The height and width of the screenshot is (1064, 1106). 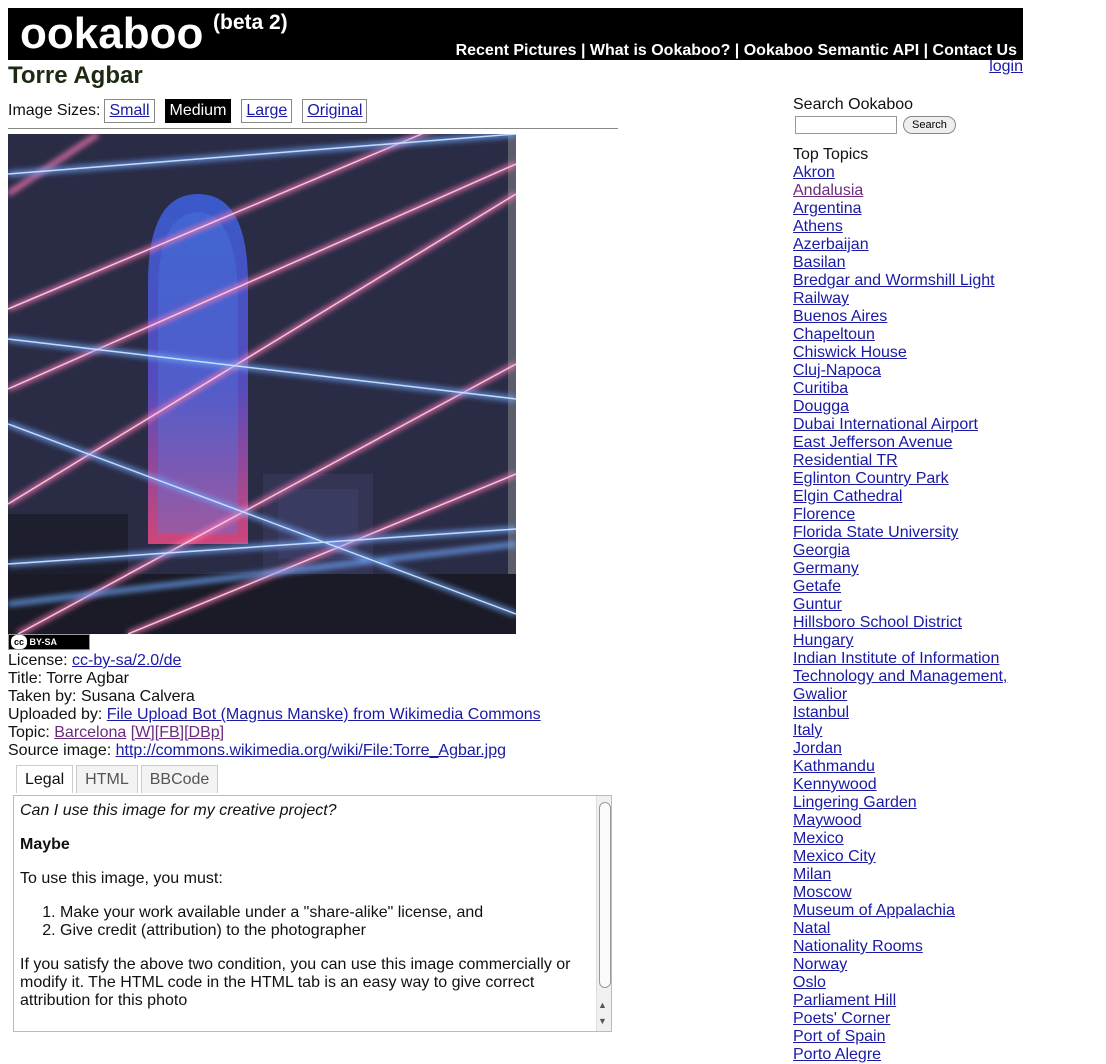 What do you see at coordinates (143, 732) in the screenshot?
I see `topic-wikipedia-link: [W]` at bounding box center [143, 732].